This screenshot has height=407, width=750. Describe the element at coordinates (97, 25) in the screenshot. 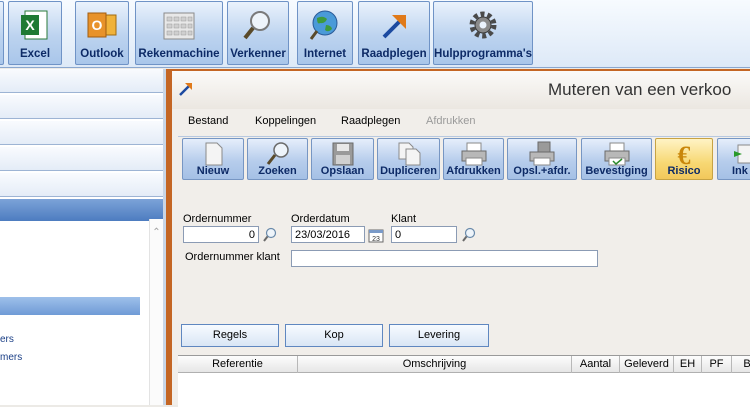

I see `svg-text: O` at that location.